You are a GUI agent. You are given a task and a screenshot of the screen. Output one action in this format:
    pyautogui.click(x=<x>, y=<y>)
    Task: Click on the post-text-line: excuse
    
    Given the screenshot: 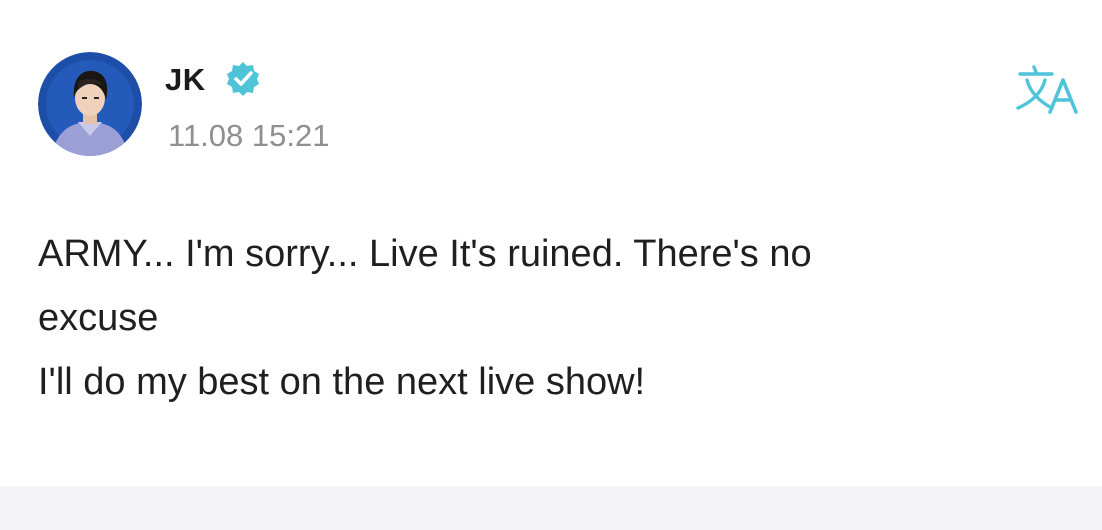 What is the action you would take?
    pyautogui.click(x=98, y=318)
    